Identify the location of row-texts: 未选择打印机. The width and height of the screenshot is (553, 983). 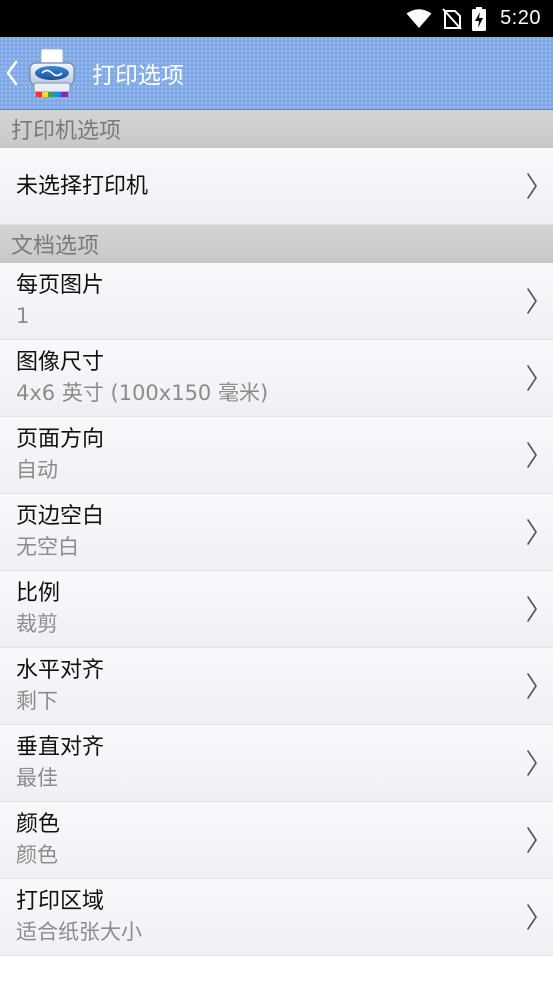
(82, 186).